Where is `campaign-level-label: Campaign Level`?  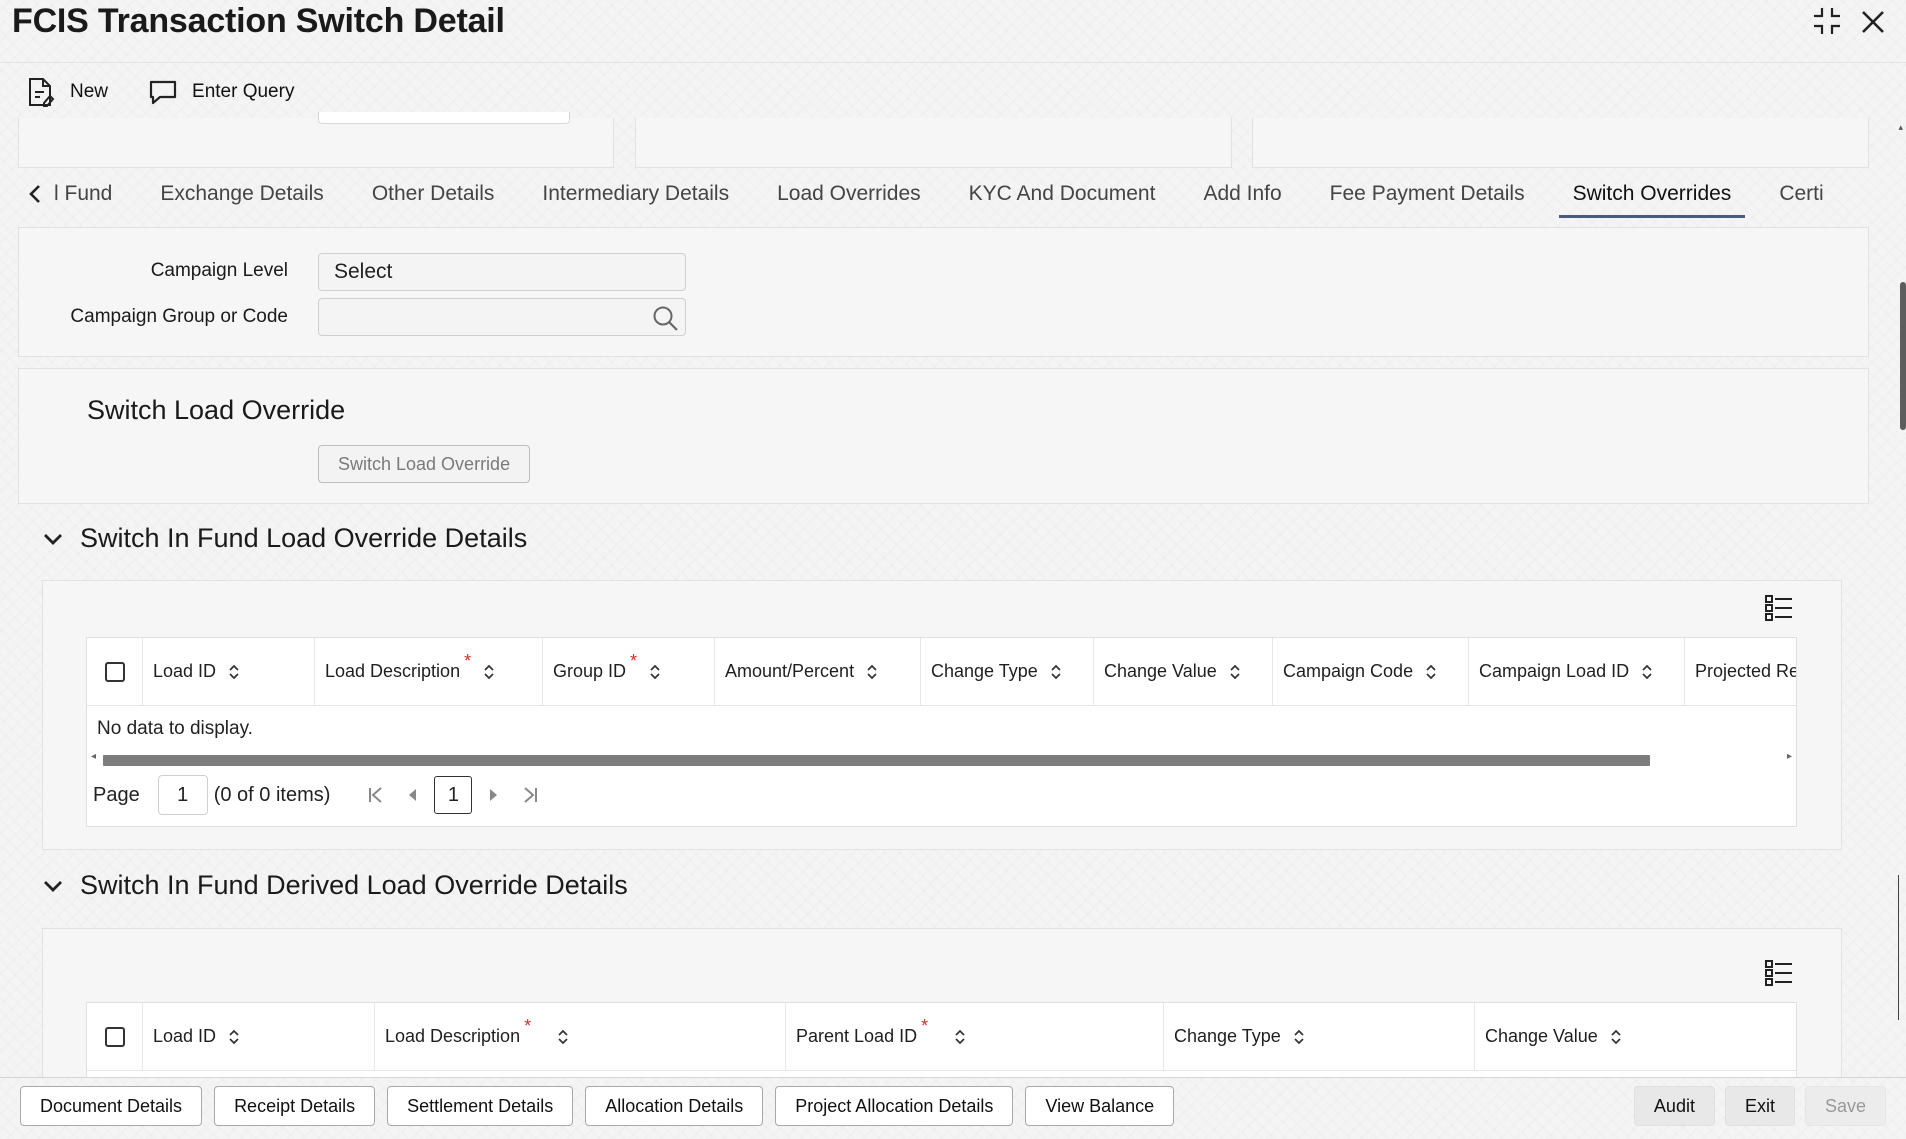
campaign-level-label: Campaign Level is located at coordinates (219, 270).